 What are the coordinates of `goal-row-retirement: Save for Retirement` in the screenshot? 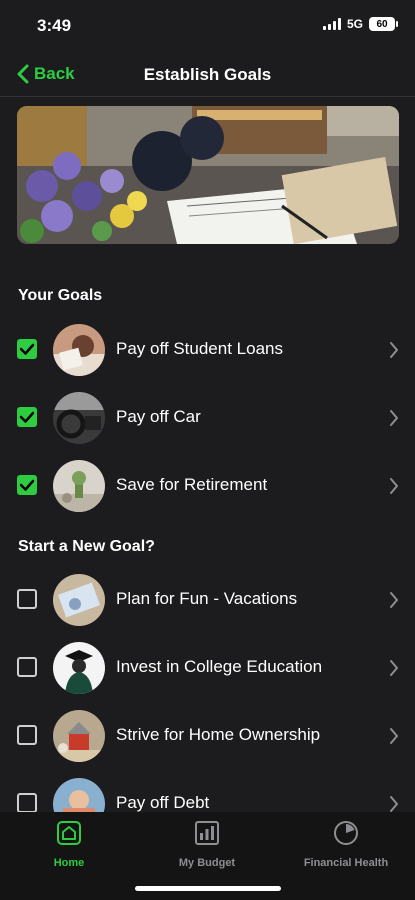 It's located at (207, 486).